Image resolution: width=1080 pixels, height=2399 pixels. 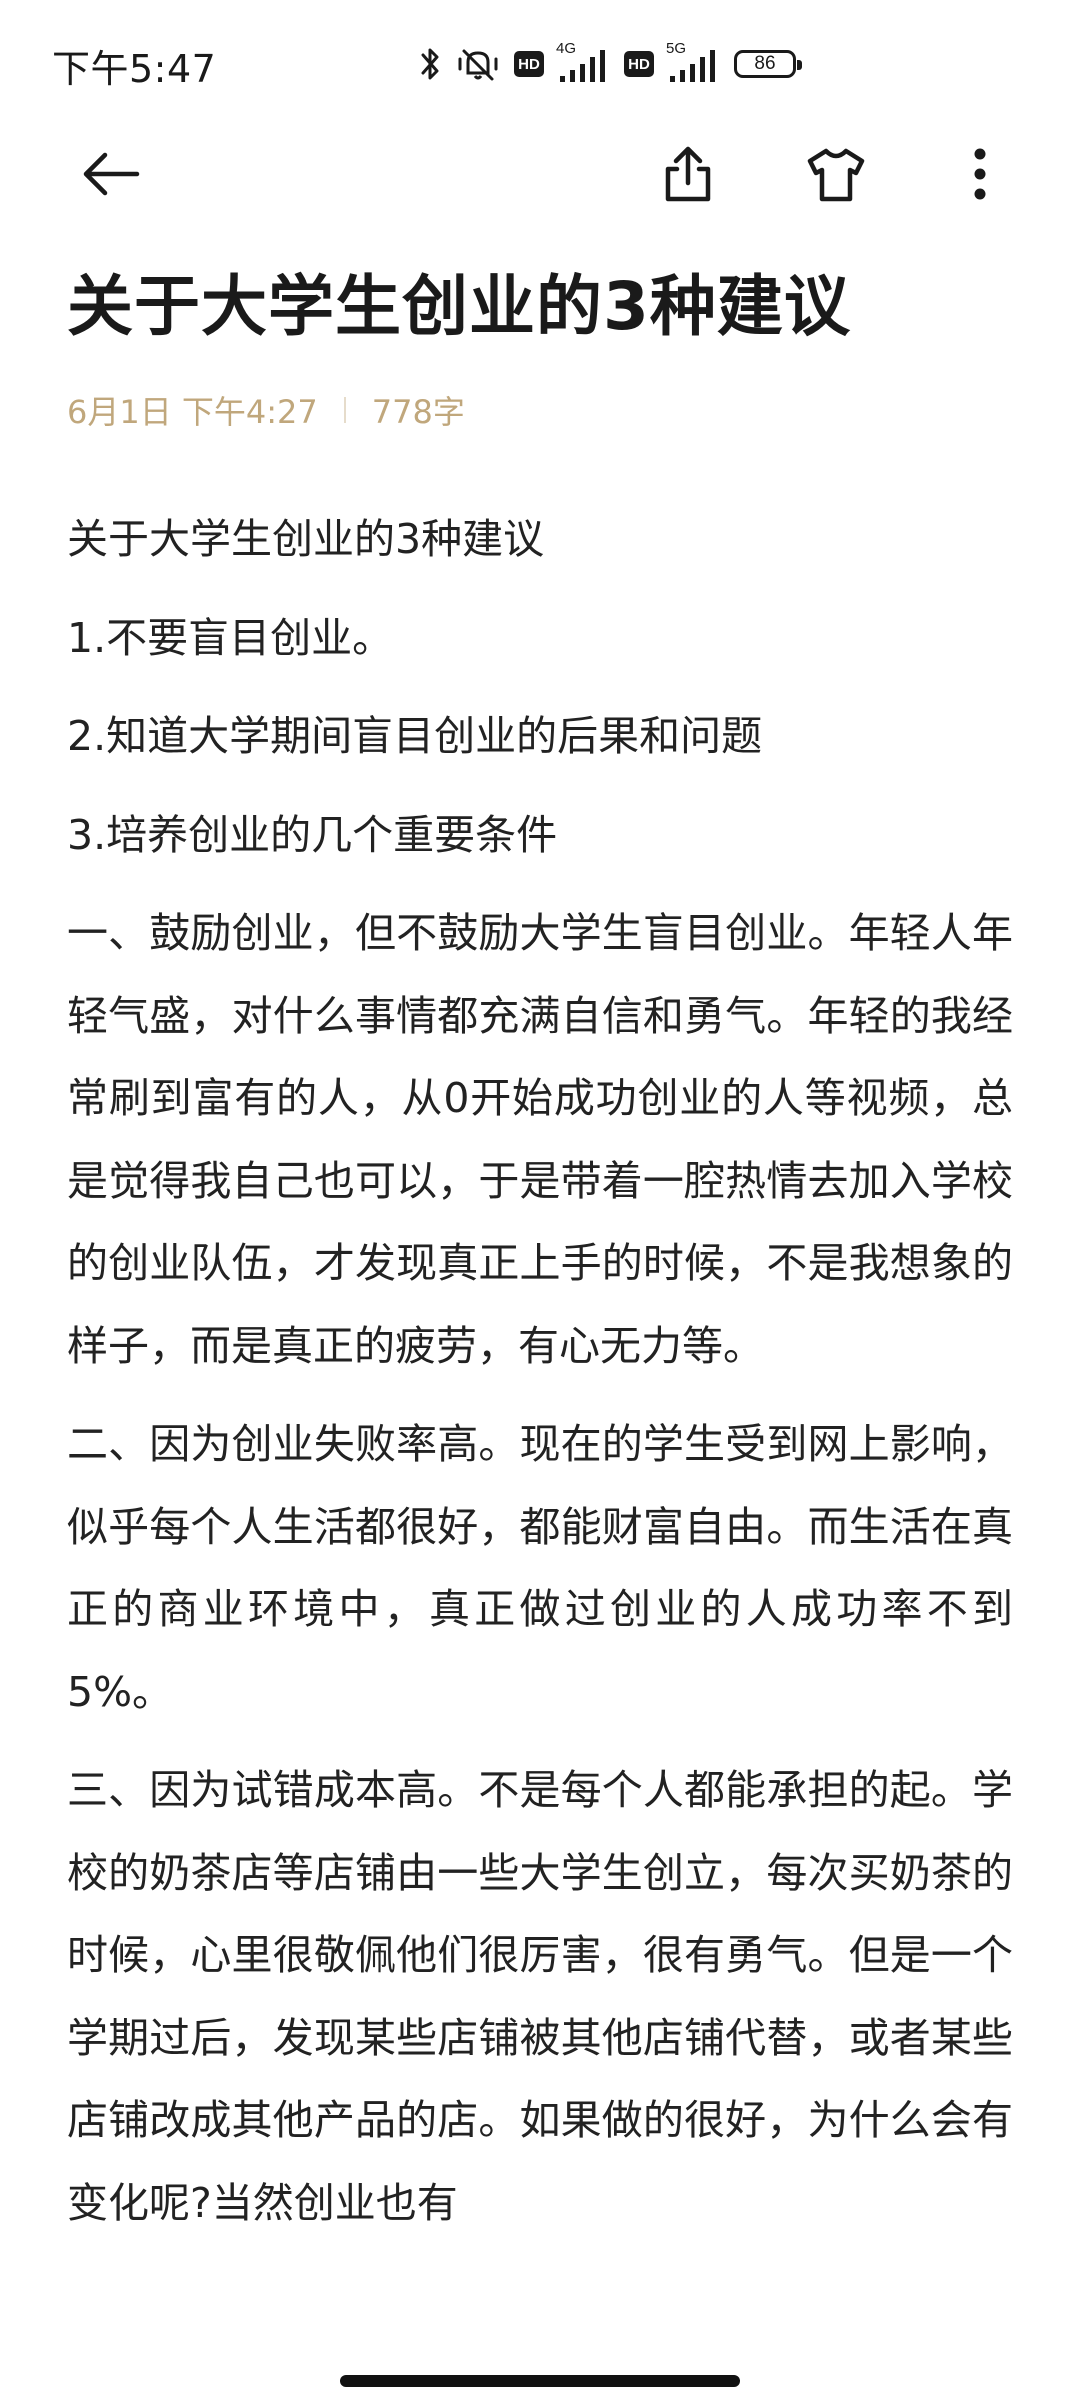 I want to click on note-toolbar, so click(x=540, y=174).